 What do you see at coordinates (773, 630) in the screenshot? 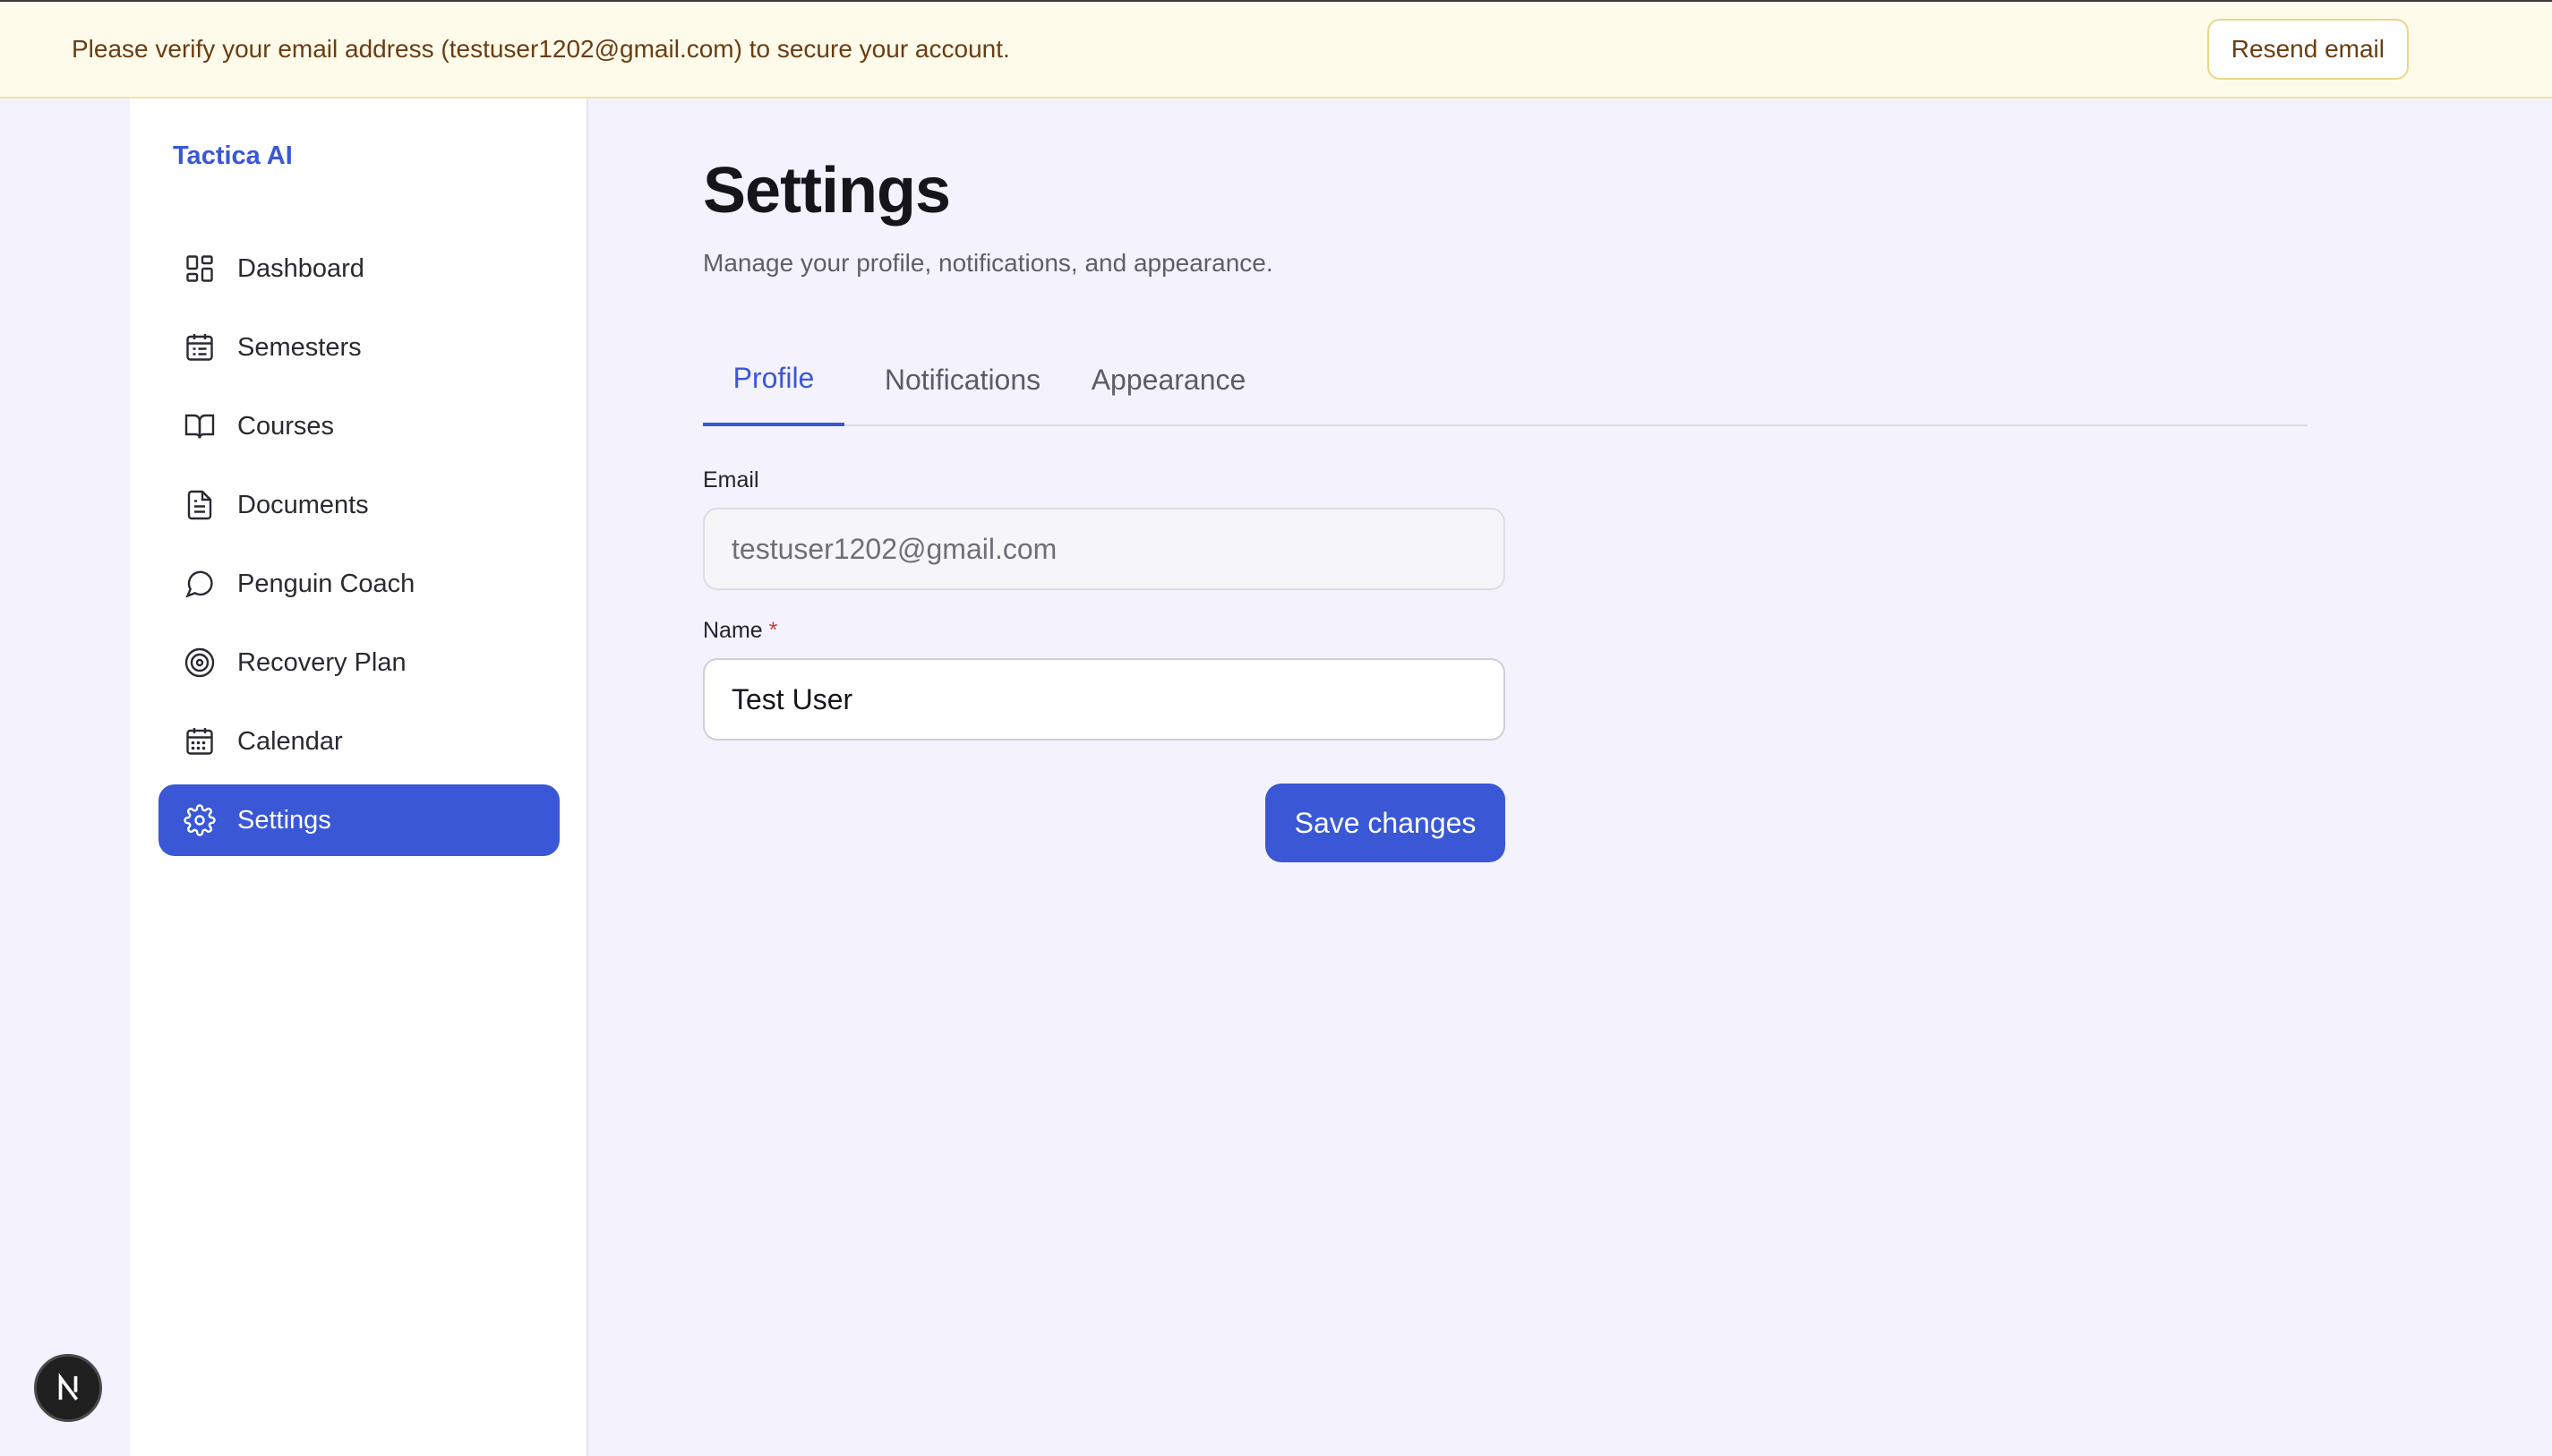
I see `required-mark: *` at bounding box center [773, 630].